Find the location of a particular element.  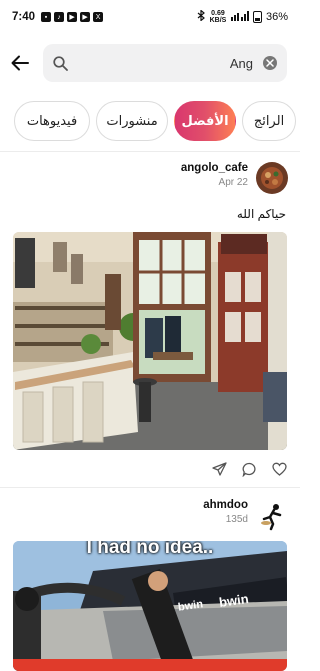

close-icon is located at coordinates (270, 63).